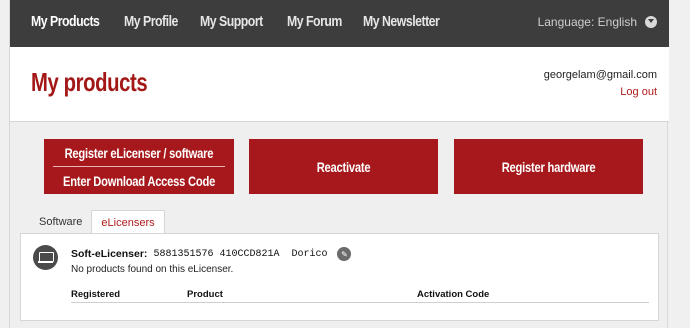 The height and width of the screenshot is (328, 690). I want to click on tab-elicensers: eLicensers, so click(128, 222).